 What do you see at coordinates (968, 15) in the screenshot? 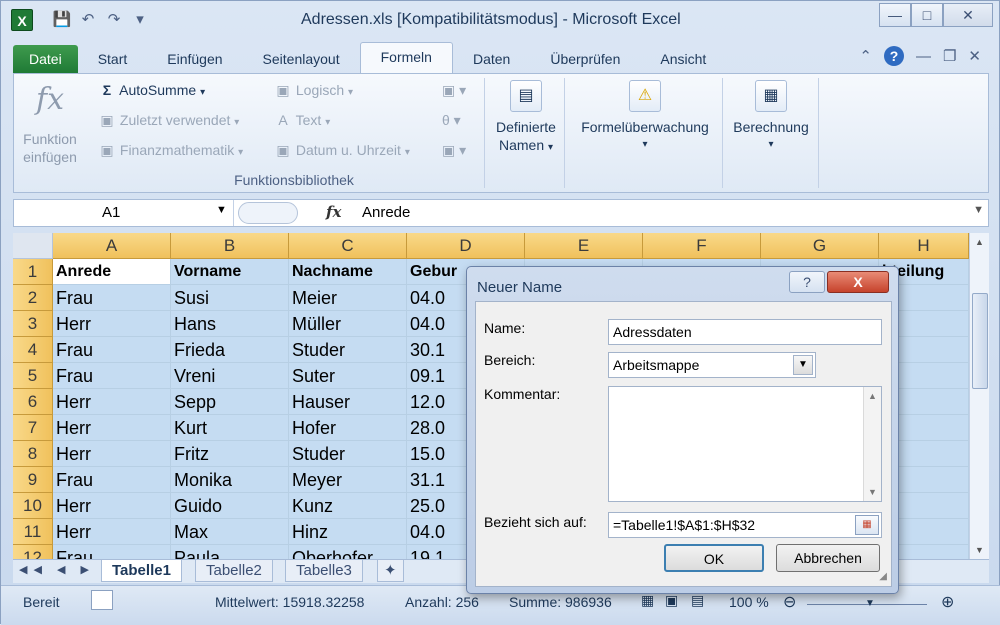
I see `close-icon: ✕` at bounding box center [968, 15].